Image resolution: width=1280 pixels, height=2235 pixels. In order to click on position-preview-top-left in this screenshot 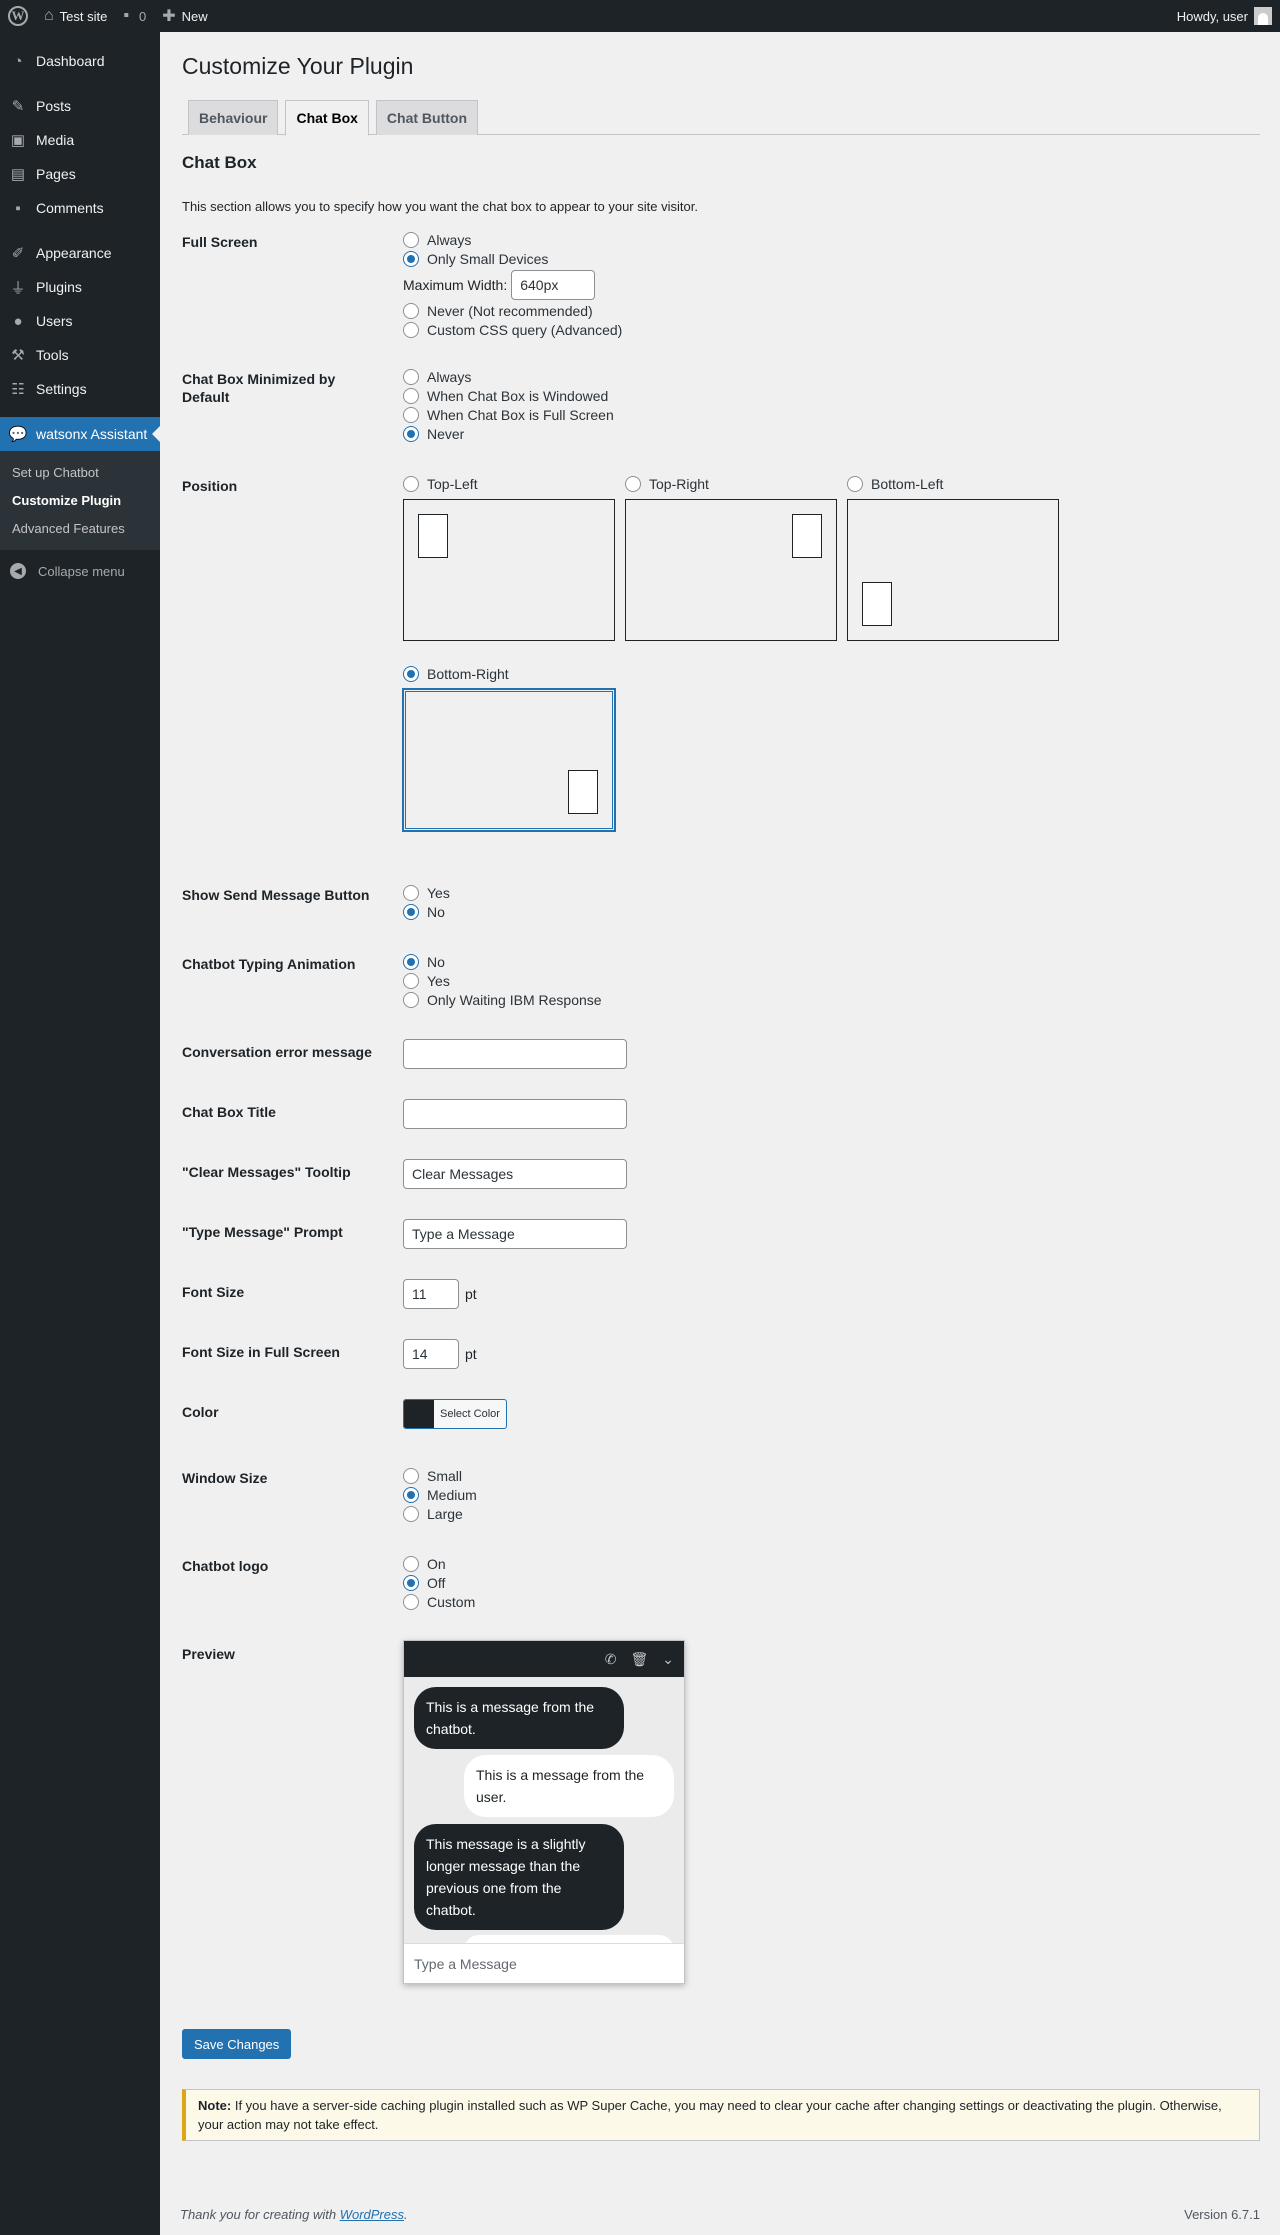, I will do `click(509, 570)`.